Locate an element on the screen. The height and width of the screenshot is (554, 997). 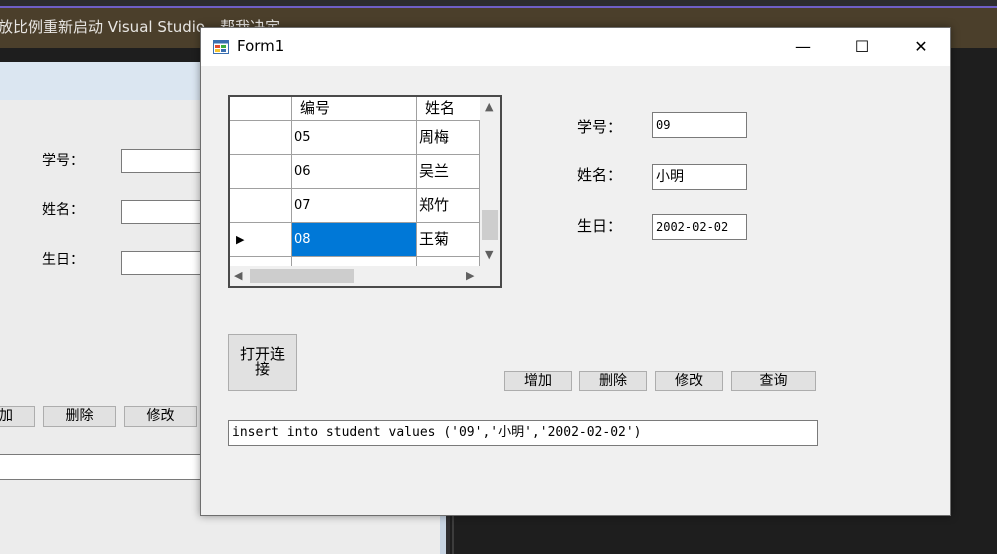
name-input: 小明 is located at coordinates (699, 177).